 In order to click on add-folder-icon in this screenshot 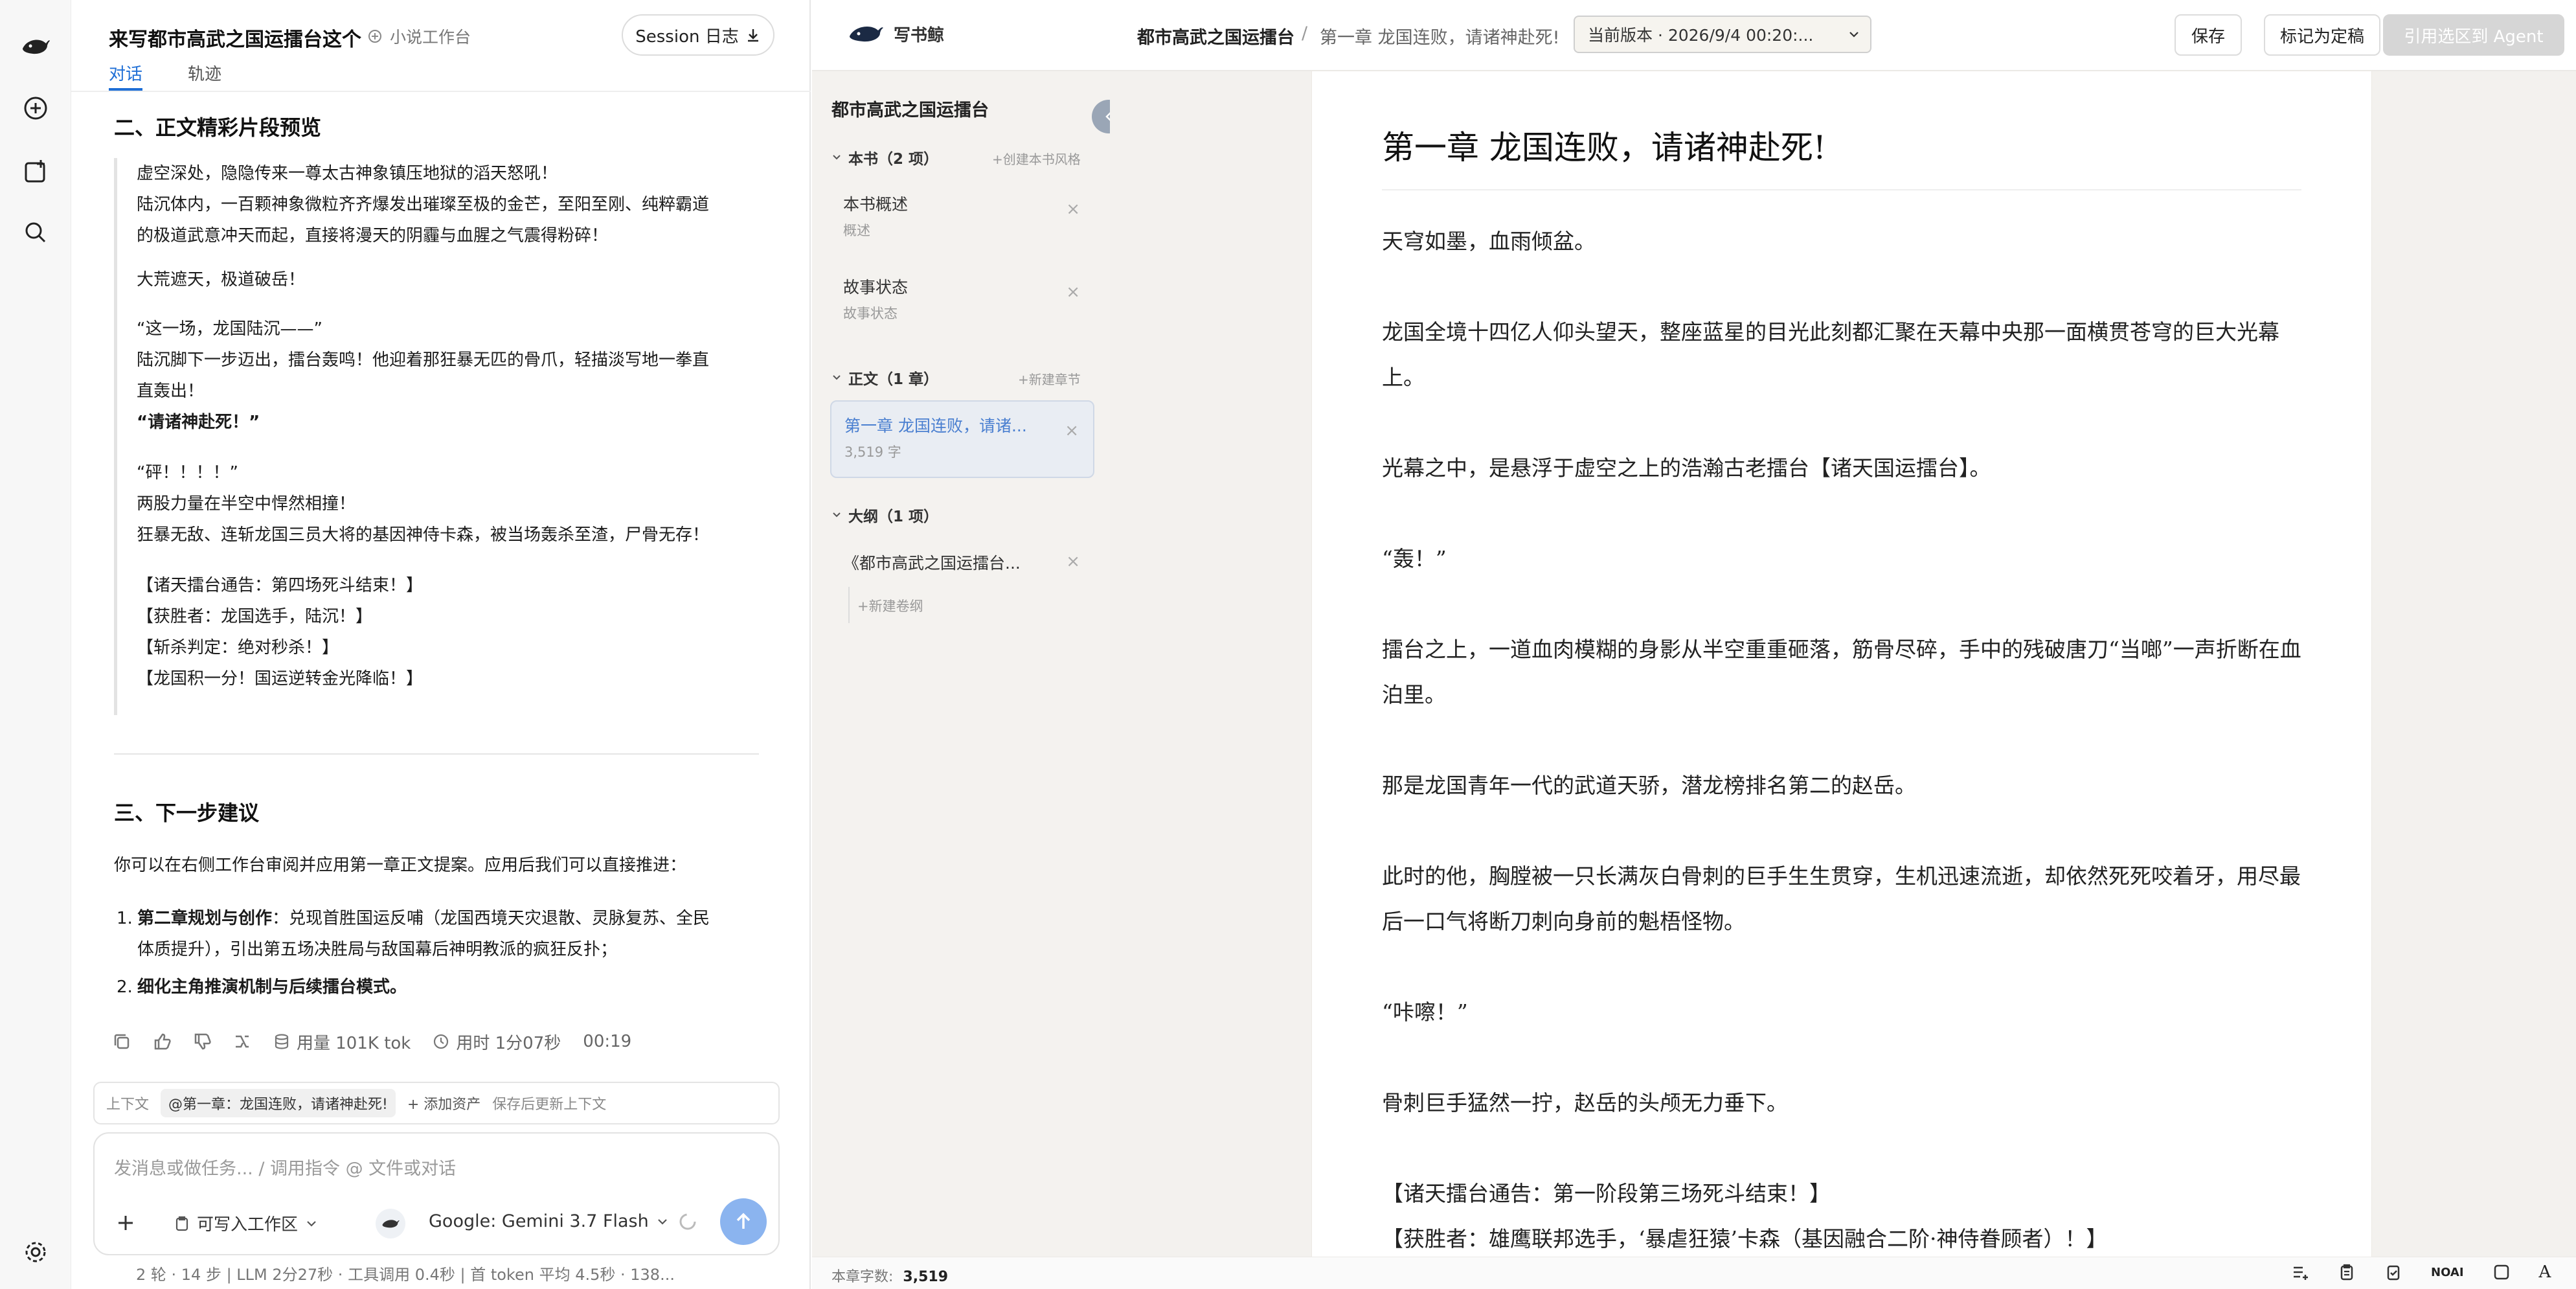, I will do `click(35, 171)`.